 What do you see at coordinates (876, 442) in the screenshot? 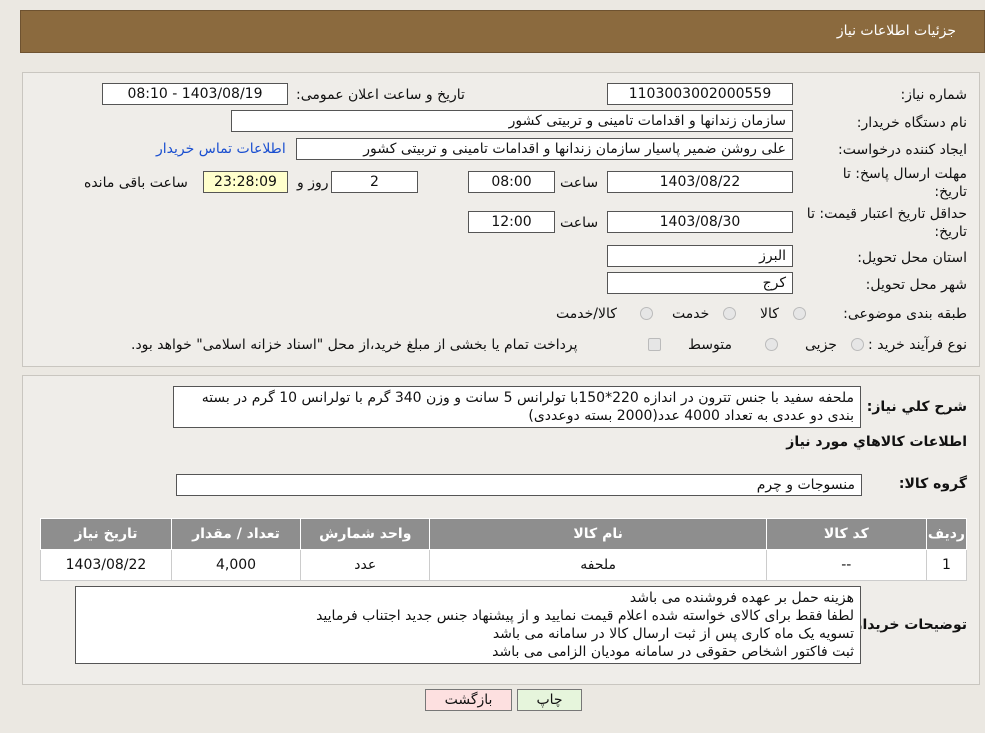
I see `goods-info-title: اطلاعات کالاهاي مورد نياز` at bounding box center [876, 442].